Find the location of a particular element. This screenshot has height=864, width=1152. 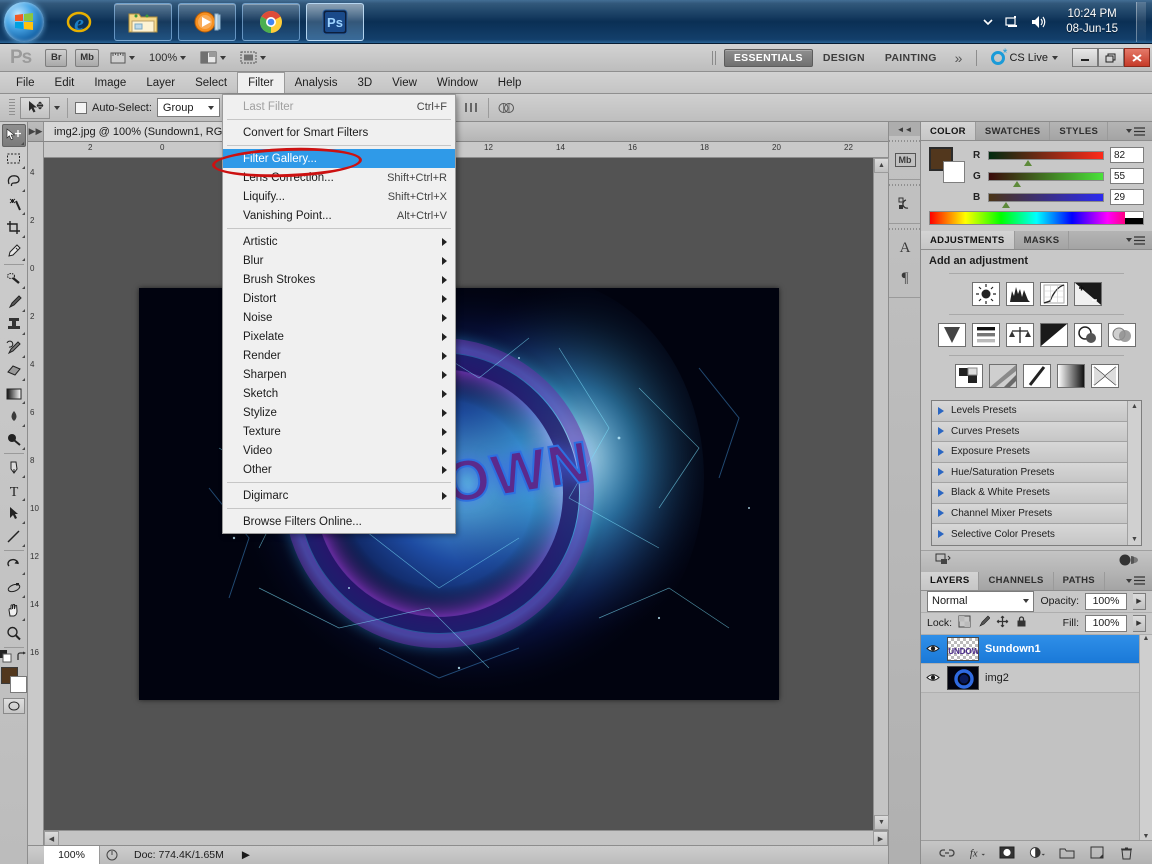

restore-button is located at coordinates (1111, 57).